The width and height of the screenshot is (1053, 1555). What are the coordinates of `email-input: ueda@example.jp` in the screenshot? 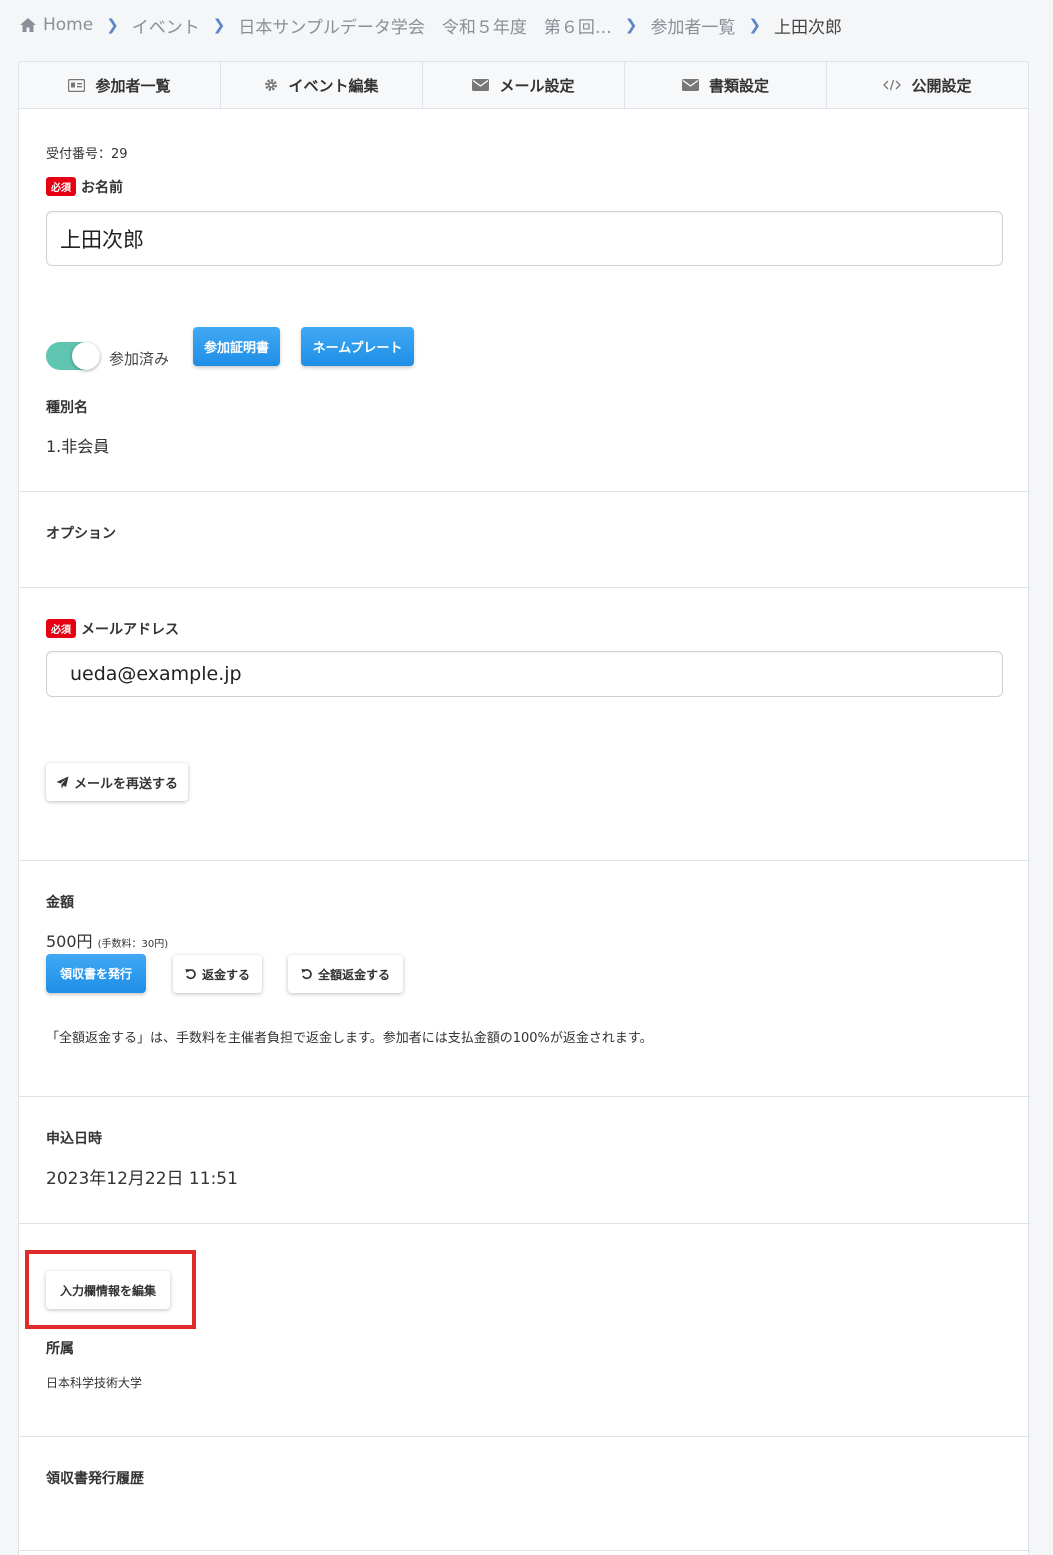 It's located at (524, 674).